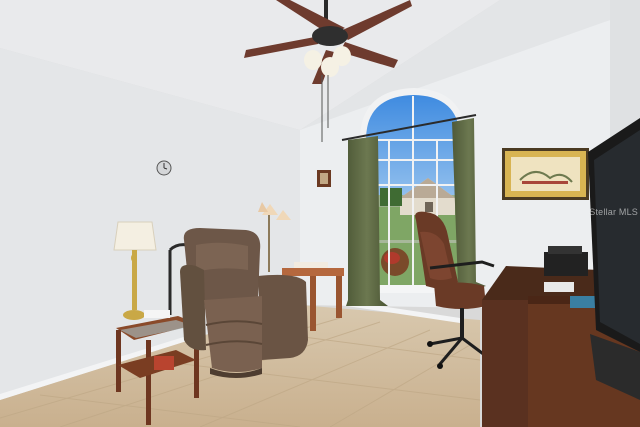 The image size is (640, 427). What do you see at coordinates (613, 212) in the screenshot?
I see `watermark: Stellar MLS` at bounding box center [613, 212].